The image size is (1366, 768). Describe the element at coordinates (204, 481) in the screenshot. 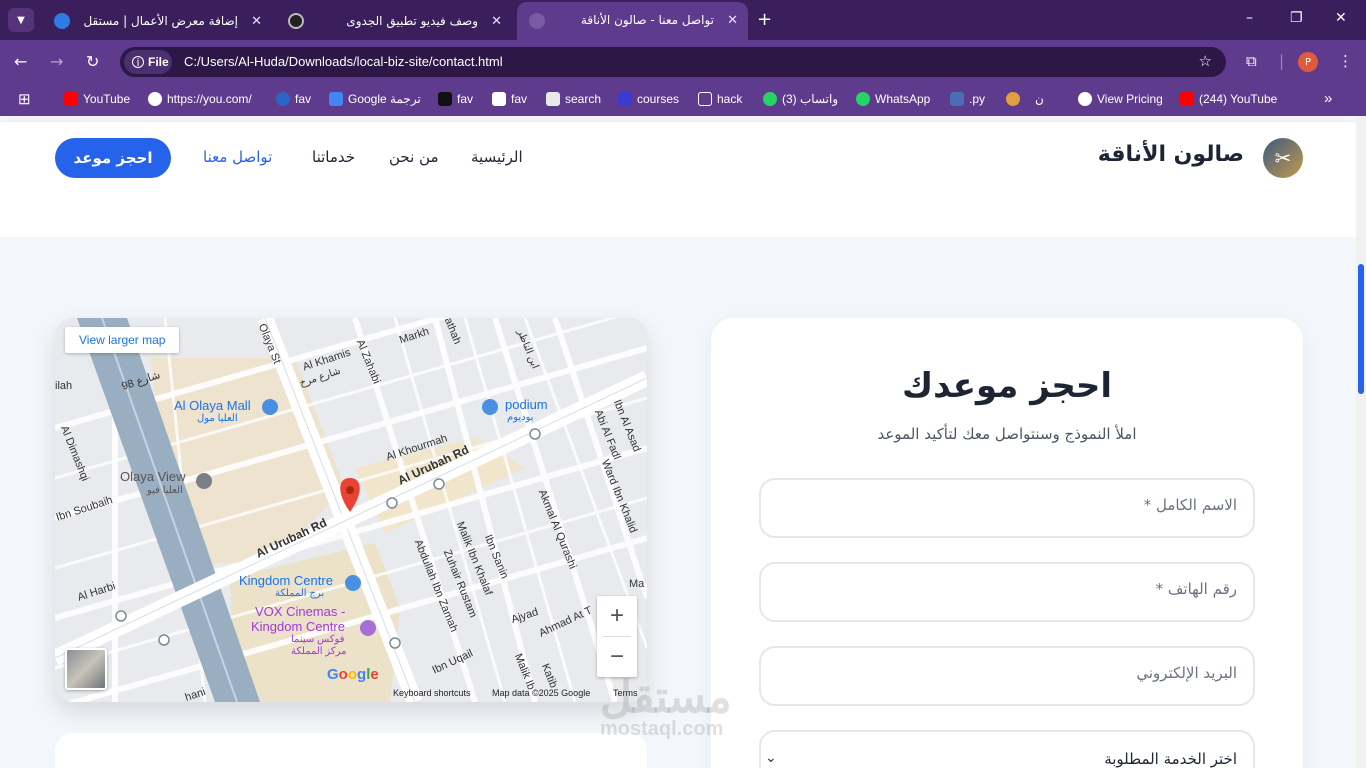

I see `place-pin-icon` at that location.